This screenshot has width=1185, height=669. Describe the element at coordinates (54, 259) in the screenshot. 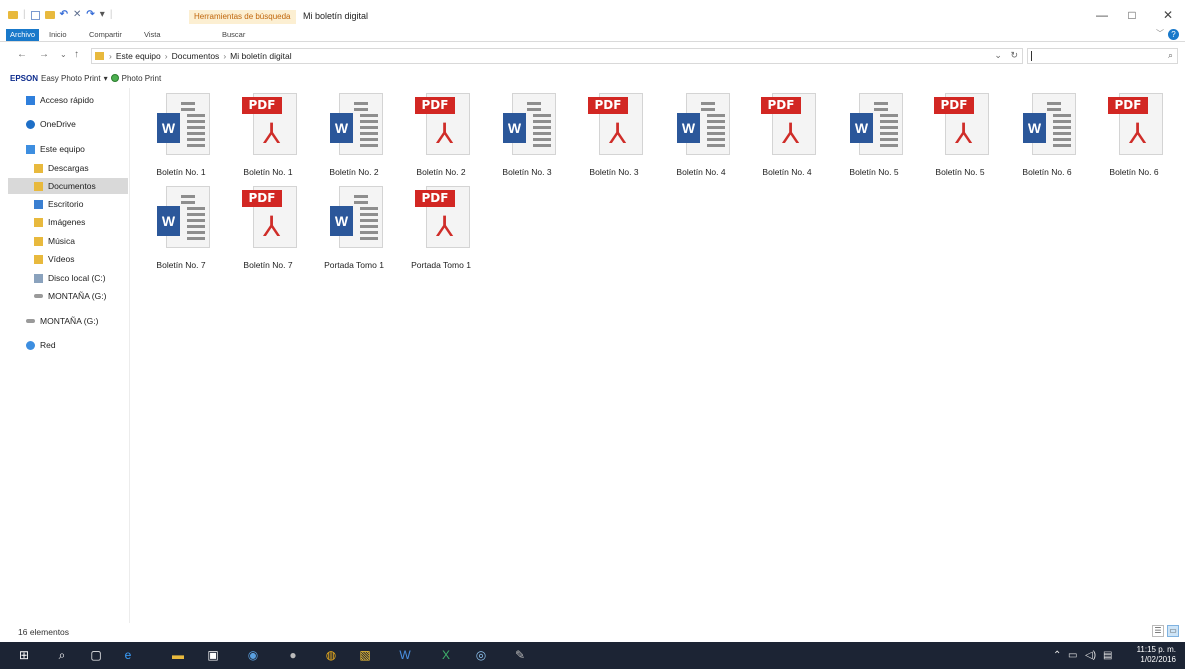

I see `sidebar-item-9: Vídeos` at that location.